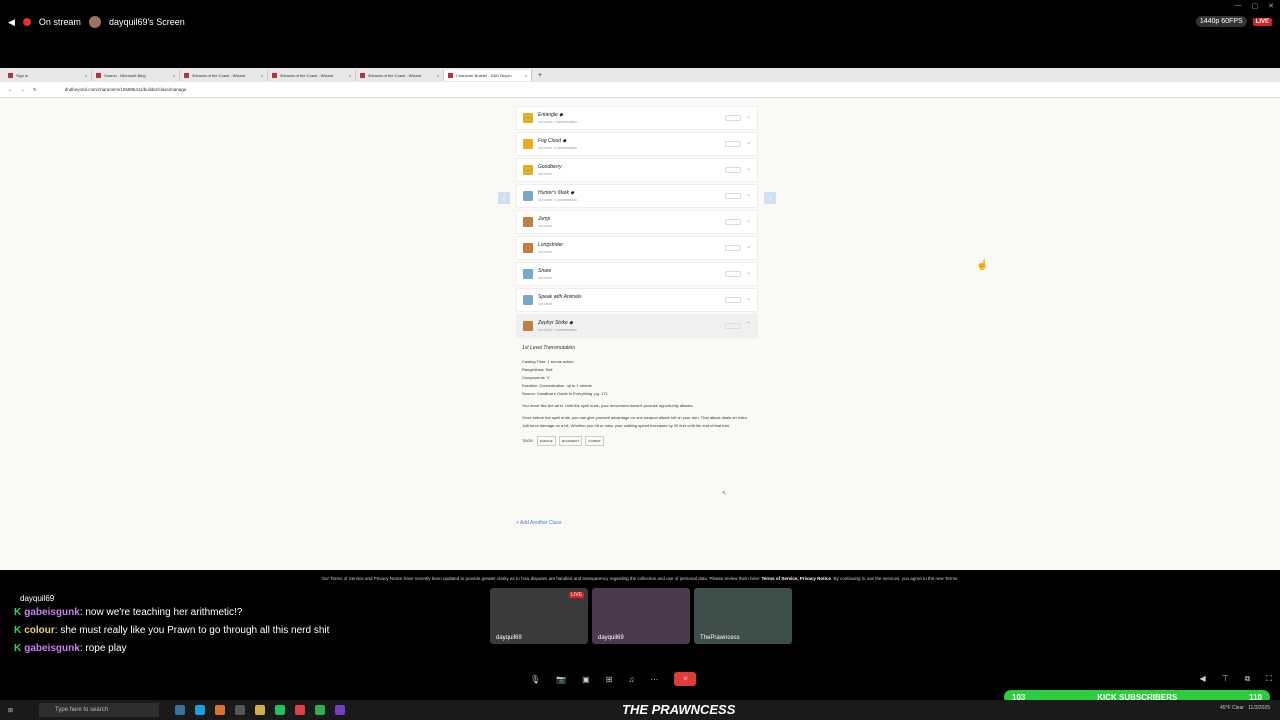  What do you see at coordinates (637, 395) in the screenshot?
I see `spell-detail: 1st Level Transmutation Casting Time` at bounding box center [637, 395].